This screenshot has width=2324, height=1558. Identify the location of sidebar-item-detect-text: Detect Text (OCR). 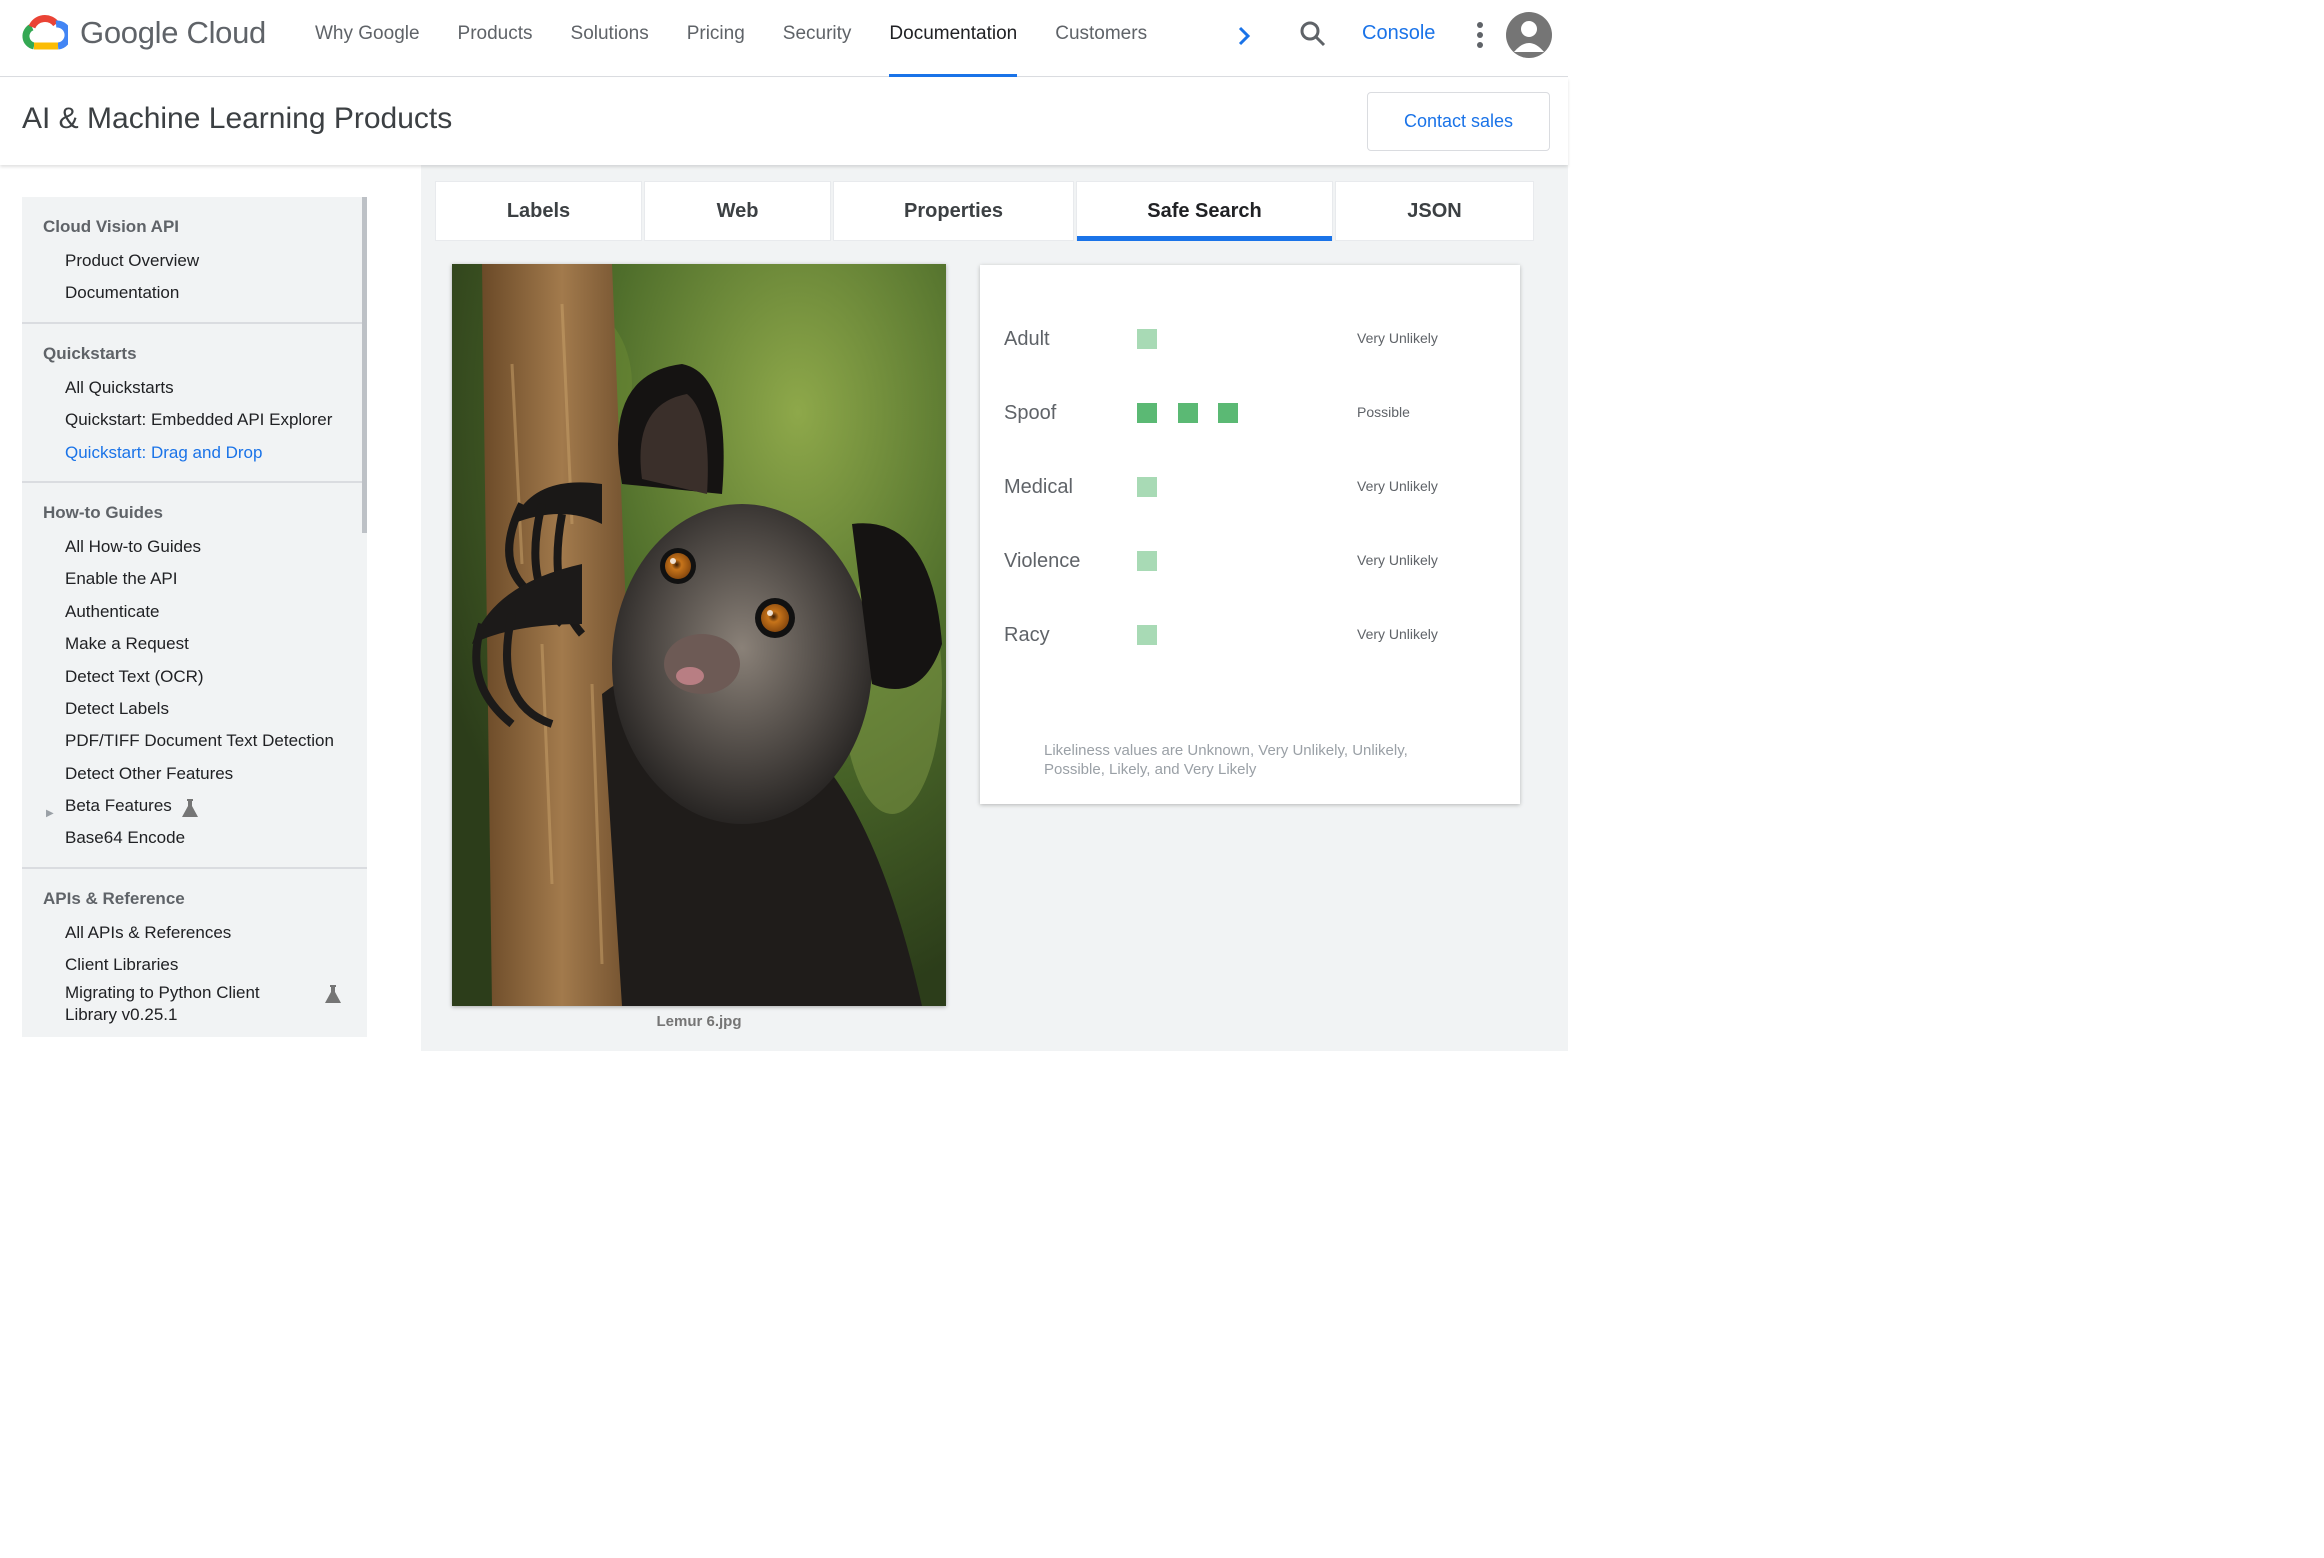
(194, 677).